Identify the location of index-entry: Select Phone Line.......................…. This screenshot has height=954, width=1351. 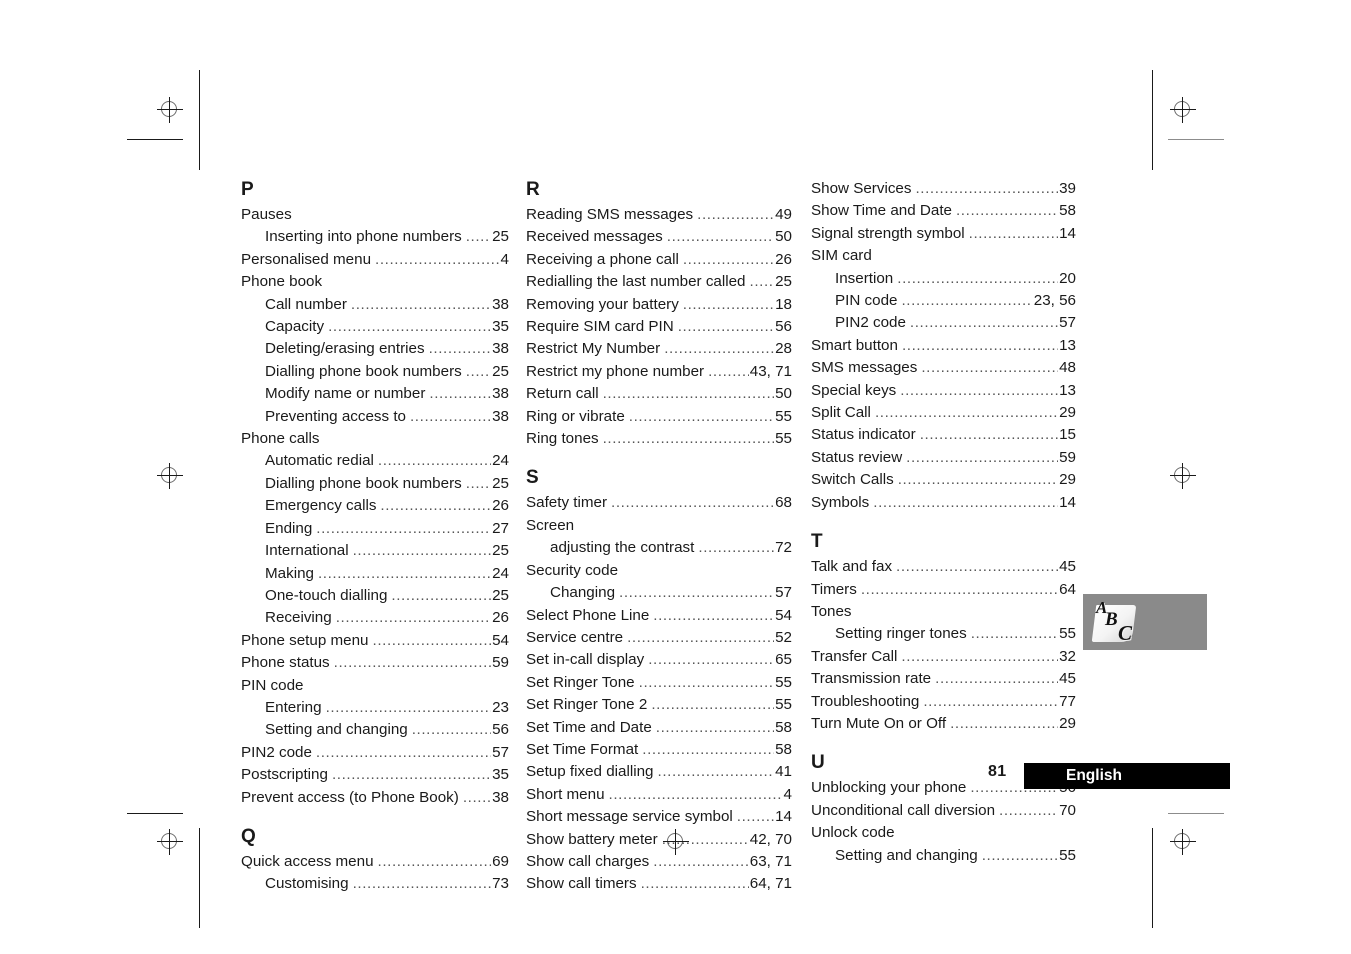
(659, 616).